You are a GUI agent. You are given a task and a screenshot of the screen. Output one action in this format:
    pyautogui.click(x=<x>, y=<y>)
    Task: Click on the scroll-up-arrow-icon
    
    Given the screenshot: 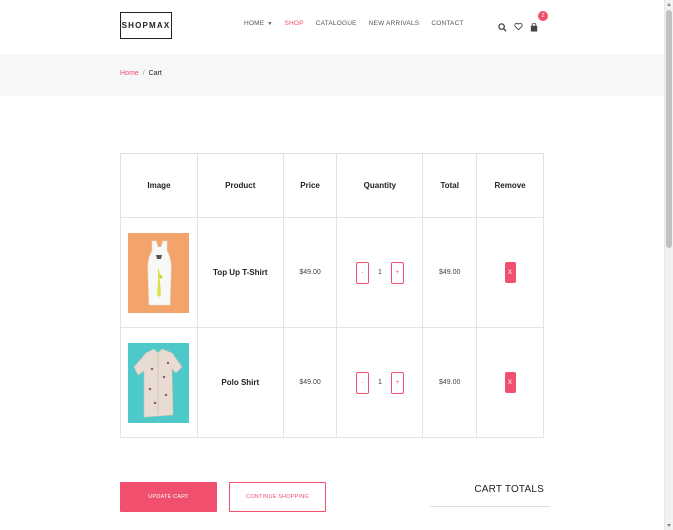 What is the action you would take?
    pyautogui.click(x=669, y=4)
    